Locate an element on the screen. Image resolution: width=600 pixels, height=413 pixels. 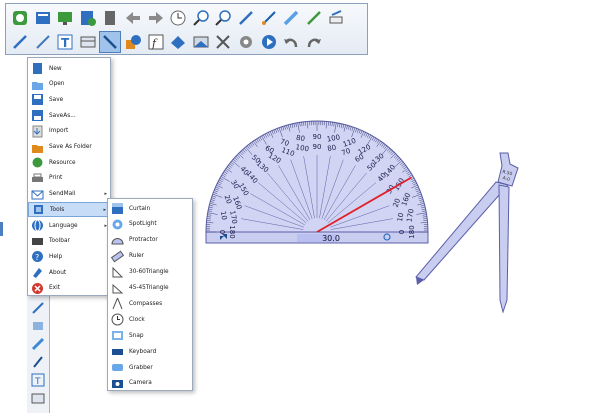
svg-text: T is located at coordinates (37, 382).